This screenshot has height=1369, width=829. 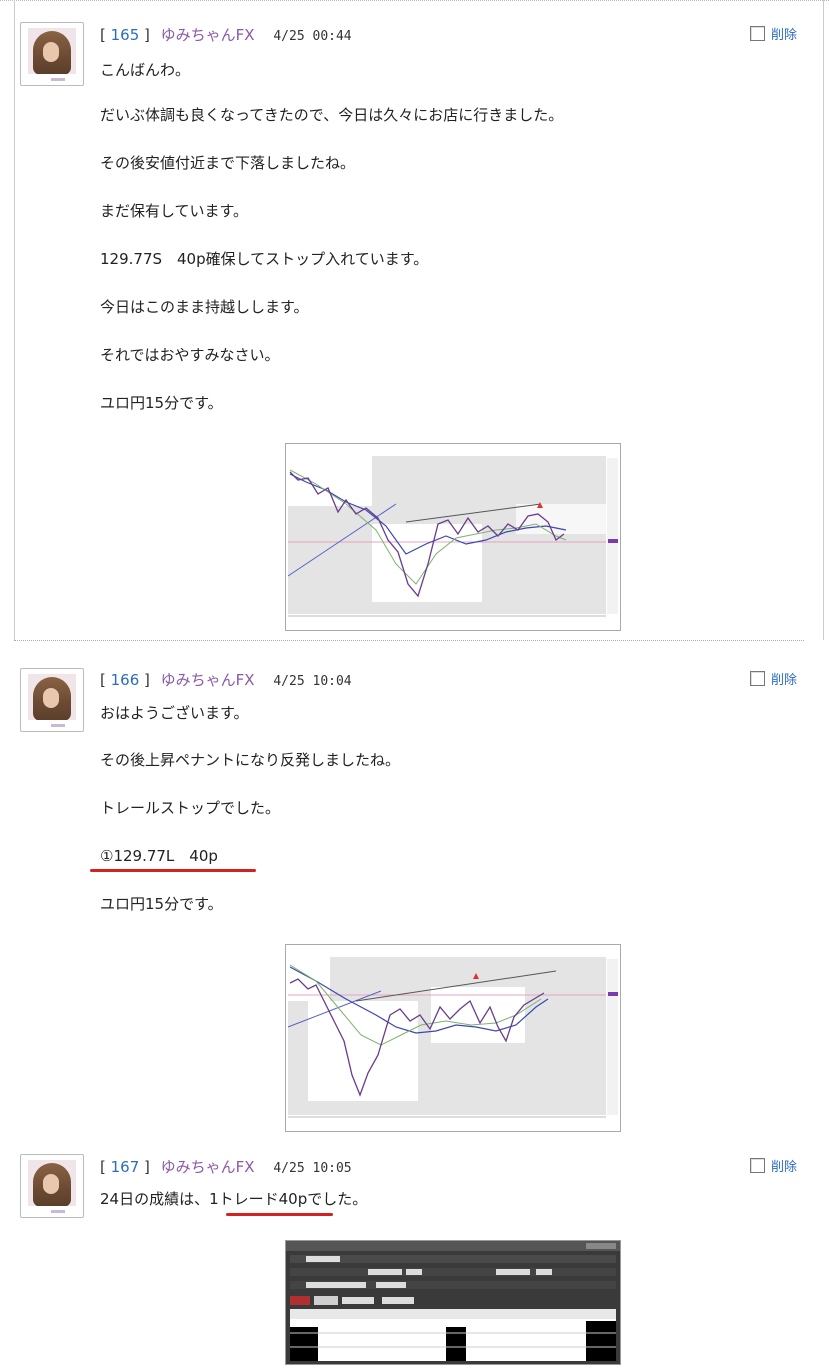 What do you see at coordinates (174, 211) in the screenshot?
I see `post-text-line: まだ保有しています。` at bounding box center [174, 211].